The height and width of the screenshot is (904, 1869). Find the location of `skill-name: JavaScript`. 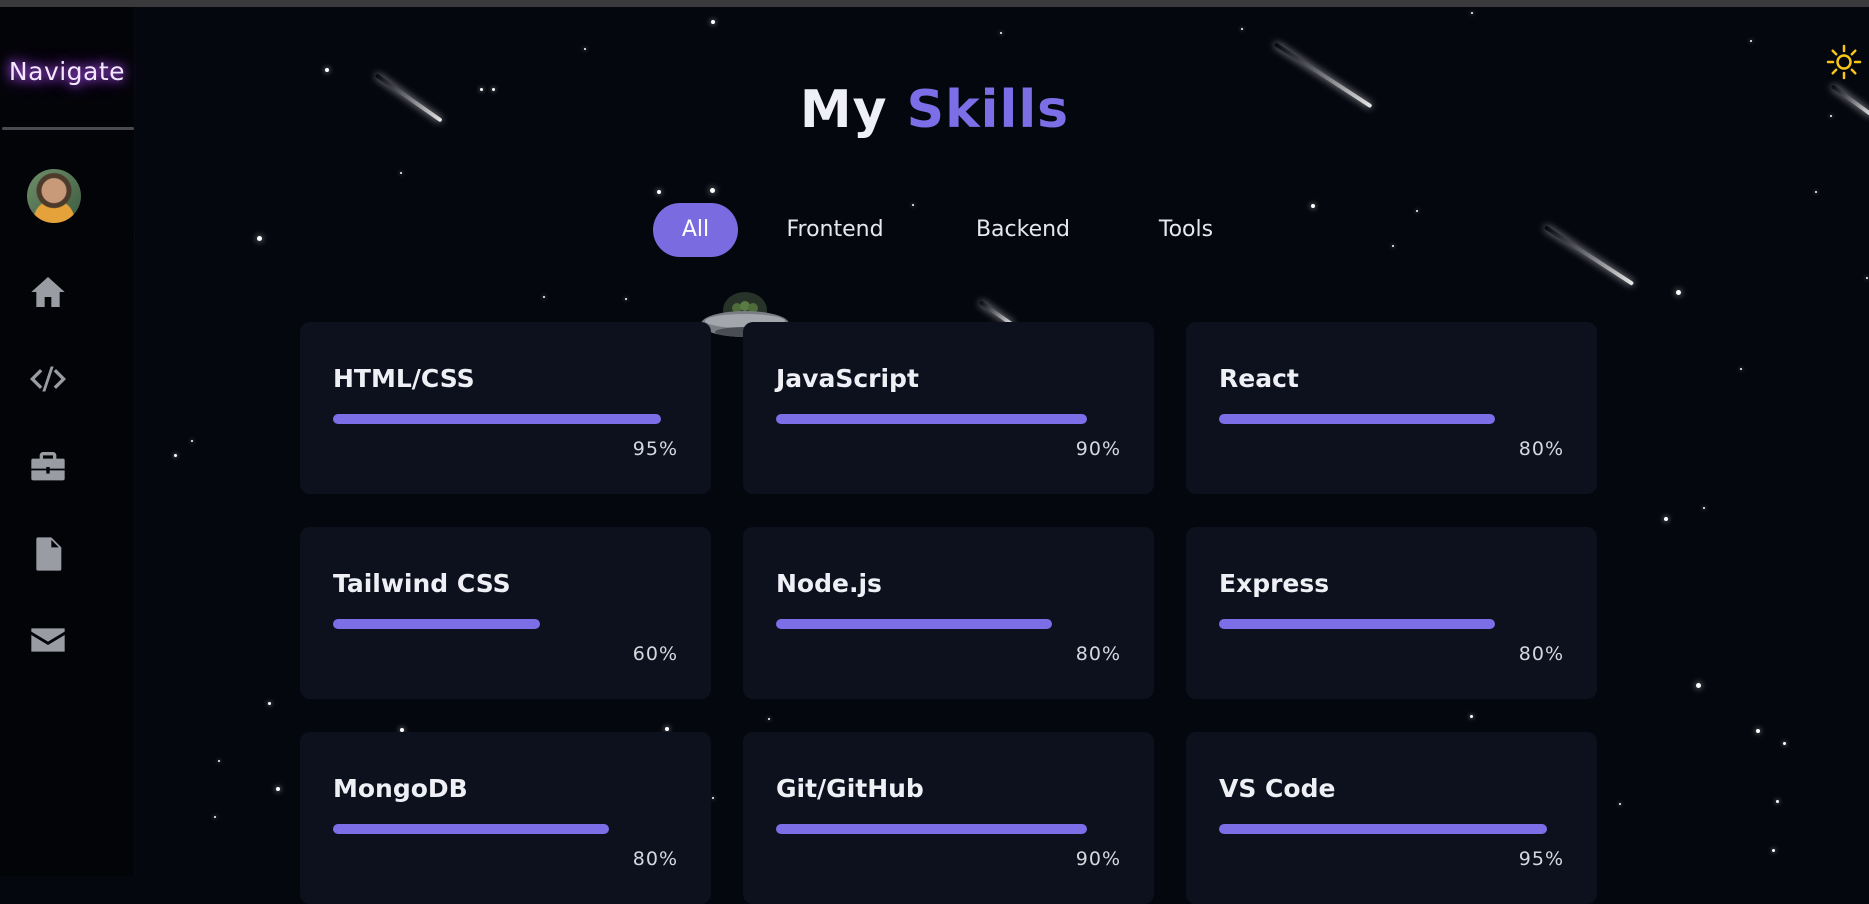

skill-name: JavaScript is located at coordinates (847, 378).